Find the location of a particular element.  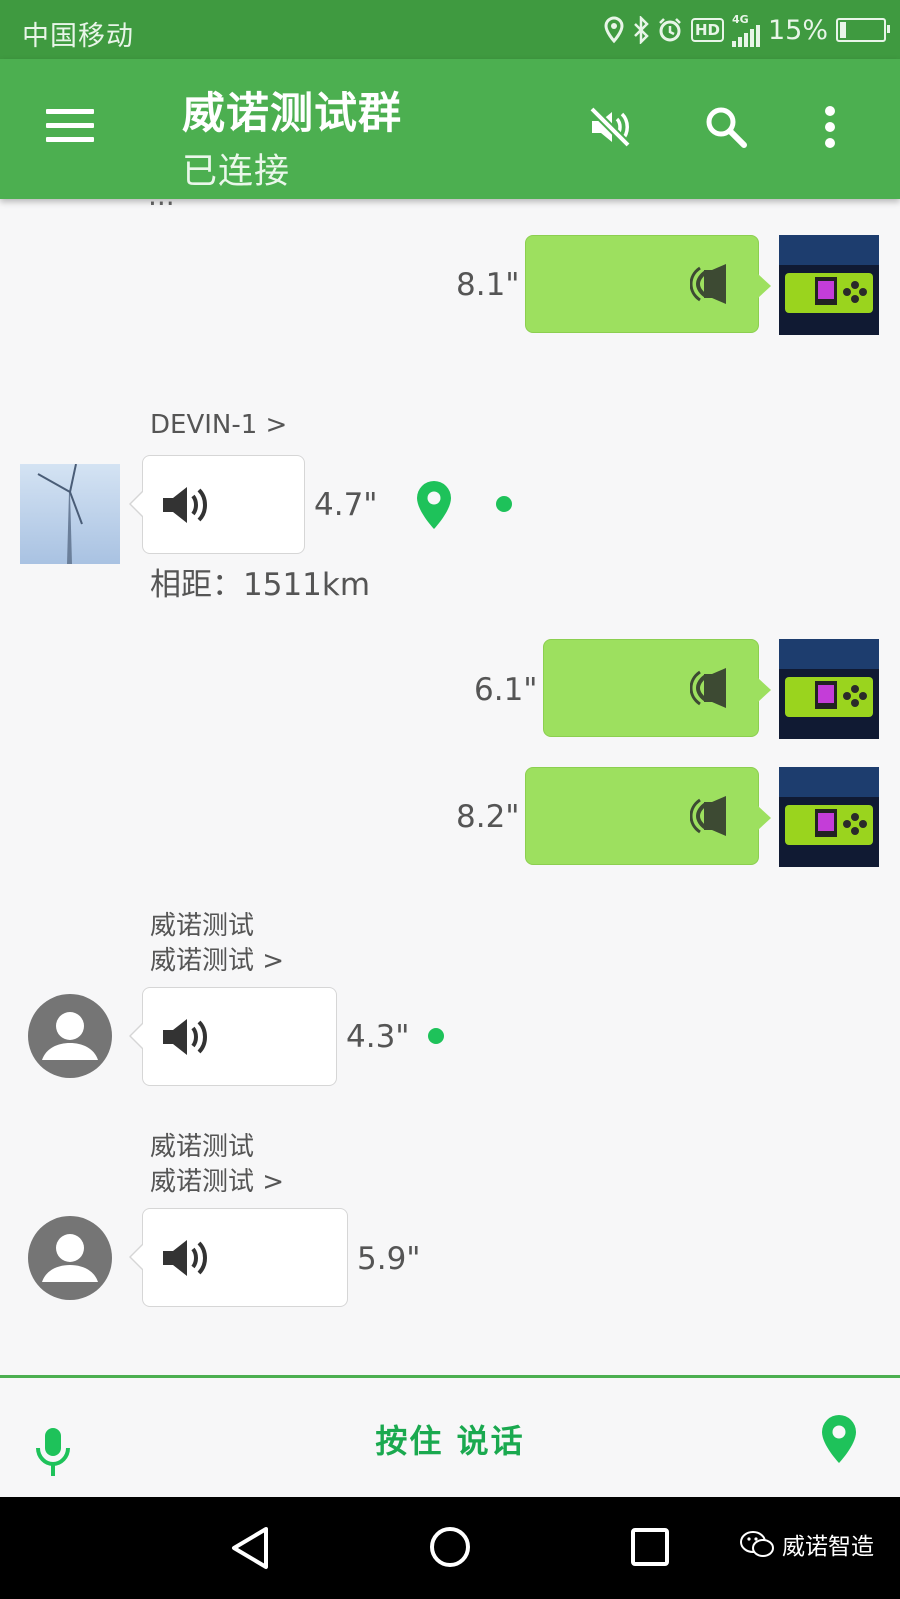

voice-duration: 4.3" is located at coordinates (378, 1037).